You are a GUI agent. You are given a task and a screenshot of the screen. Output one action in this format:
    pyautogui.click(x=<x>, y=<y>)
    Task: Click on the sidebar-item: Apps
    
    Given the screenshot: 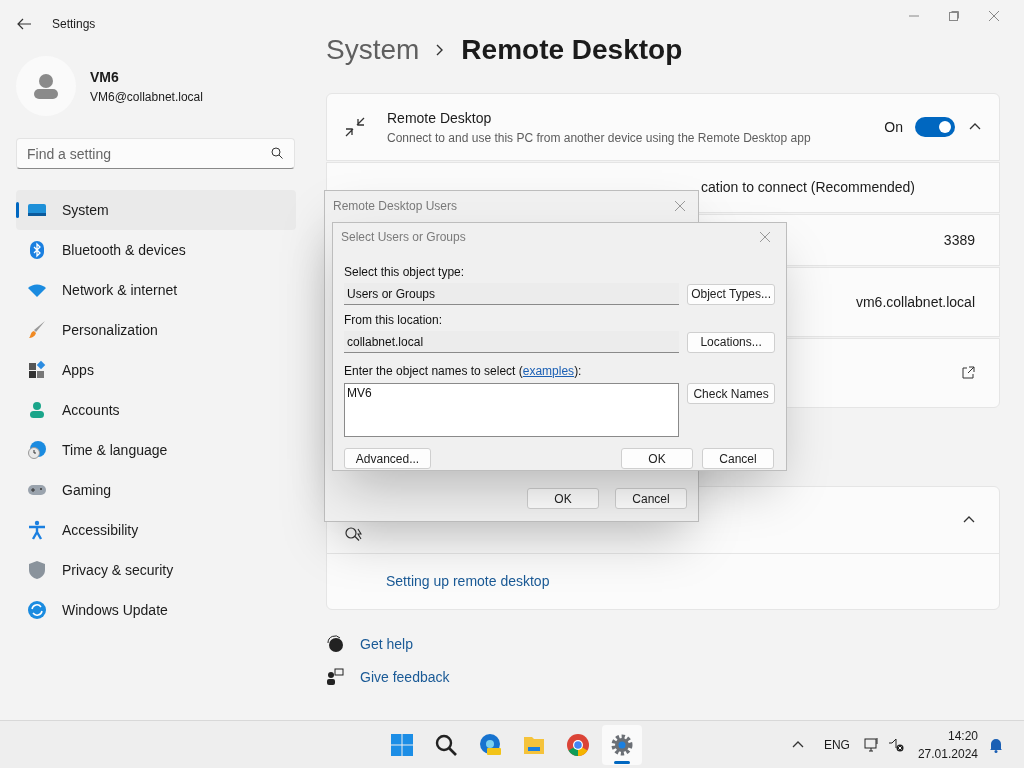 What is the action you would take?
    pyautogui.click(x=156, y=370)
    